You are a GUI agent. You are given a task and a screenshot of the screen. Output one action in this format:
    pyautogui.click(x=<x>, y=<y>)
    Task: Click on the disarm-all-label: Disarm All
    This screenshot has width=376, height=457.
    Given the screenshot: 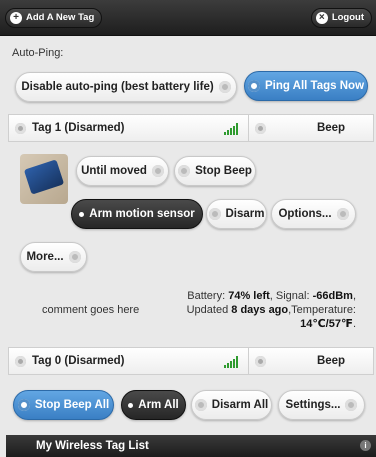 What is the action you would take?
    pyautogui.click(x=240, y=405)
    